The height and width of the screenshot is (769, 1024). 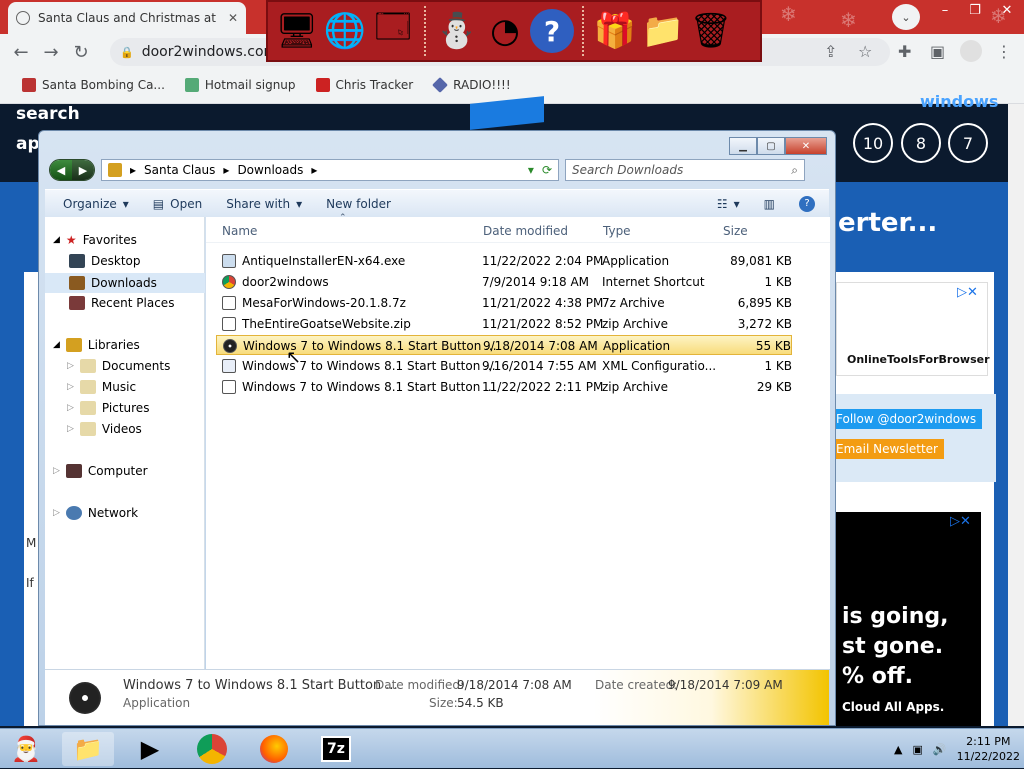 I want to click on folder-icon: 📁, so click(x=663, y=31).